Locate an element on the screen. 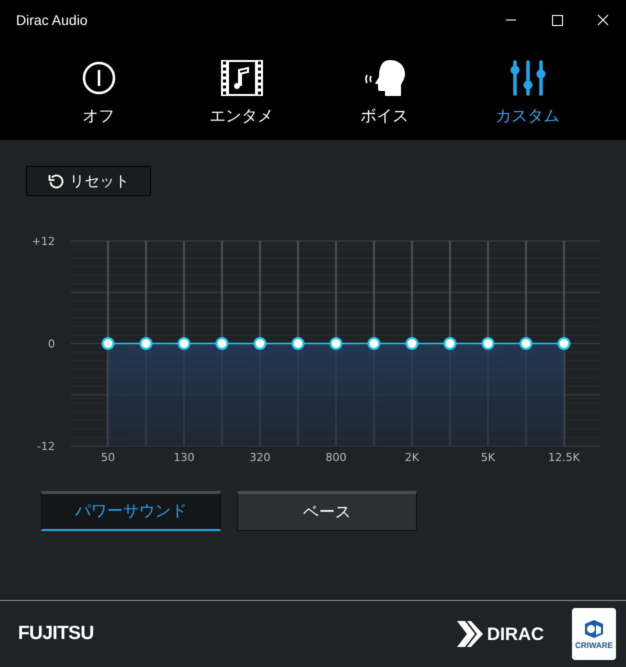 The height and width of the screenshot is (667, 626). preset-button: パワーサウンド is located at coordinates (131, 511).